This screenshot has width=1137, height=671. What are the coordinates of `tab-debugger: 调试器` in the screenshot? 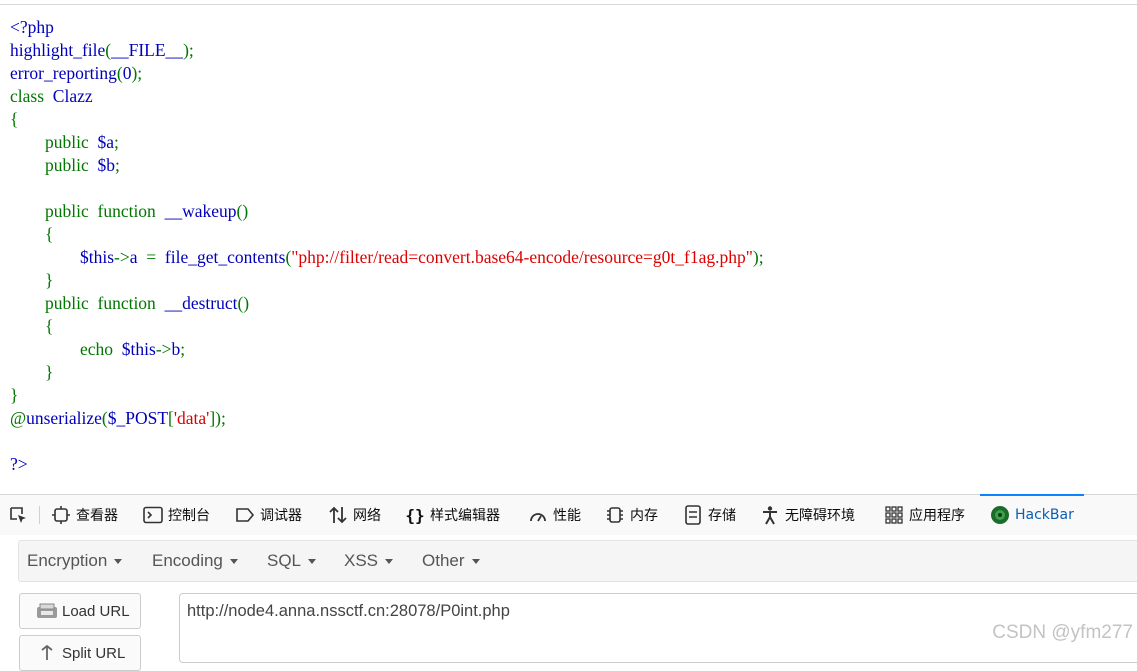 It's located at (268, 515).